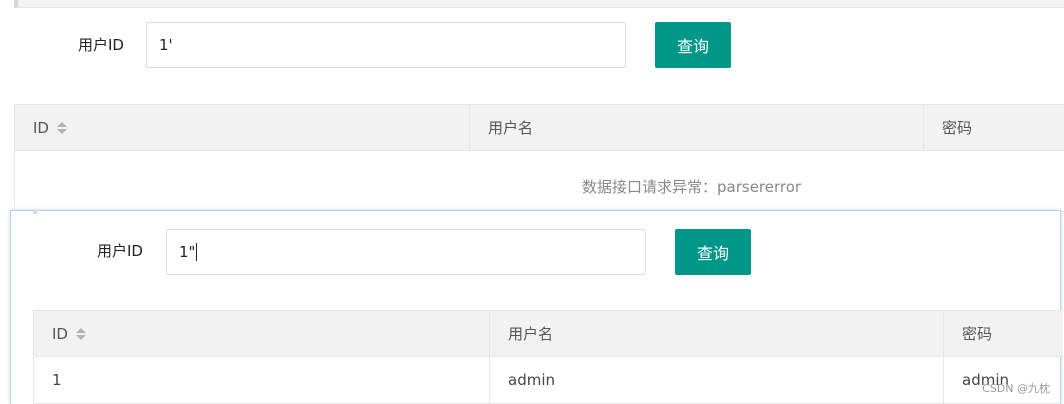 Image resolution: width=1064 pixels, height=404 pixels. What do you see at coordinates (262, 380) in the screenshot?
I see `cell-id: 1` at bounding box center [262, 380].